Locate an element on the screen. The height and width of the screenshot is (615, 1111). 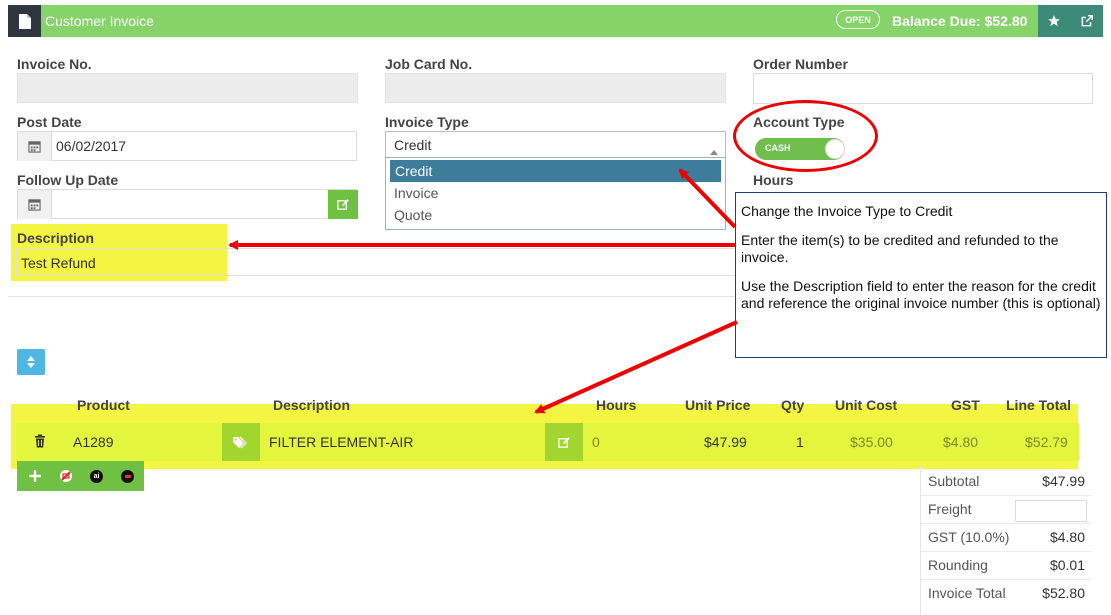
arrow-to-invoice-type is located at coordinates (707, 198).